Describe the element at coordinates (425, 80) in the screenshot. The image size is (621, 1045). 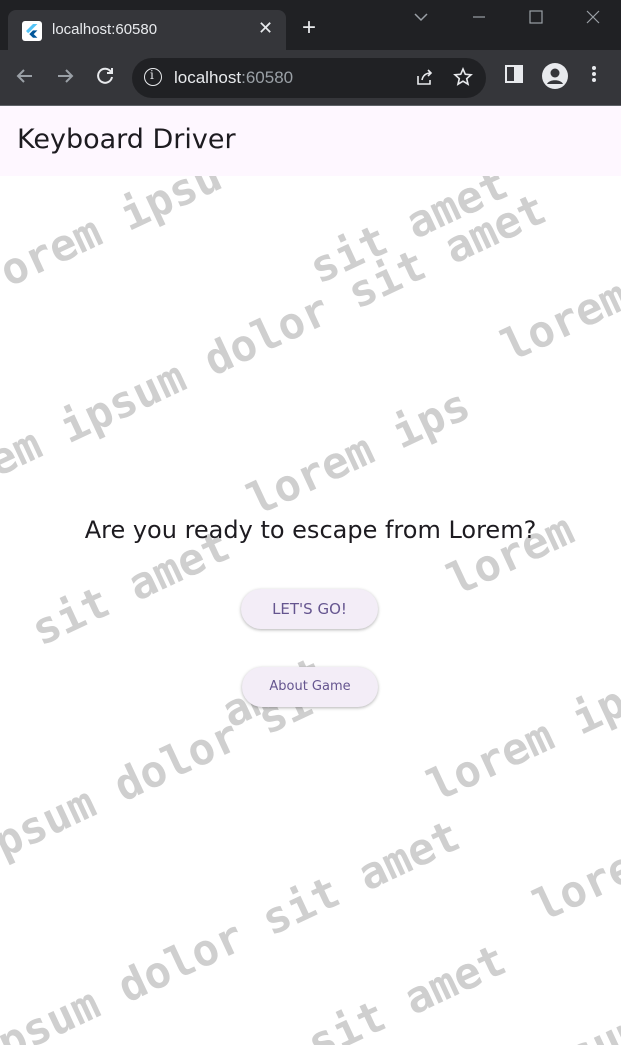
I see `share-icon` at that location.